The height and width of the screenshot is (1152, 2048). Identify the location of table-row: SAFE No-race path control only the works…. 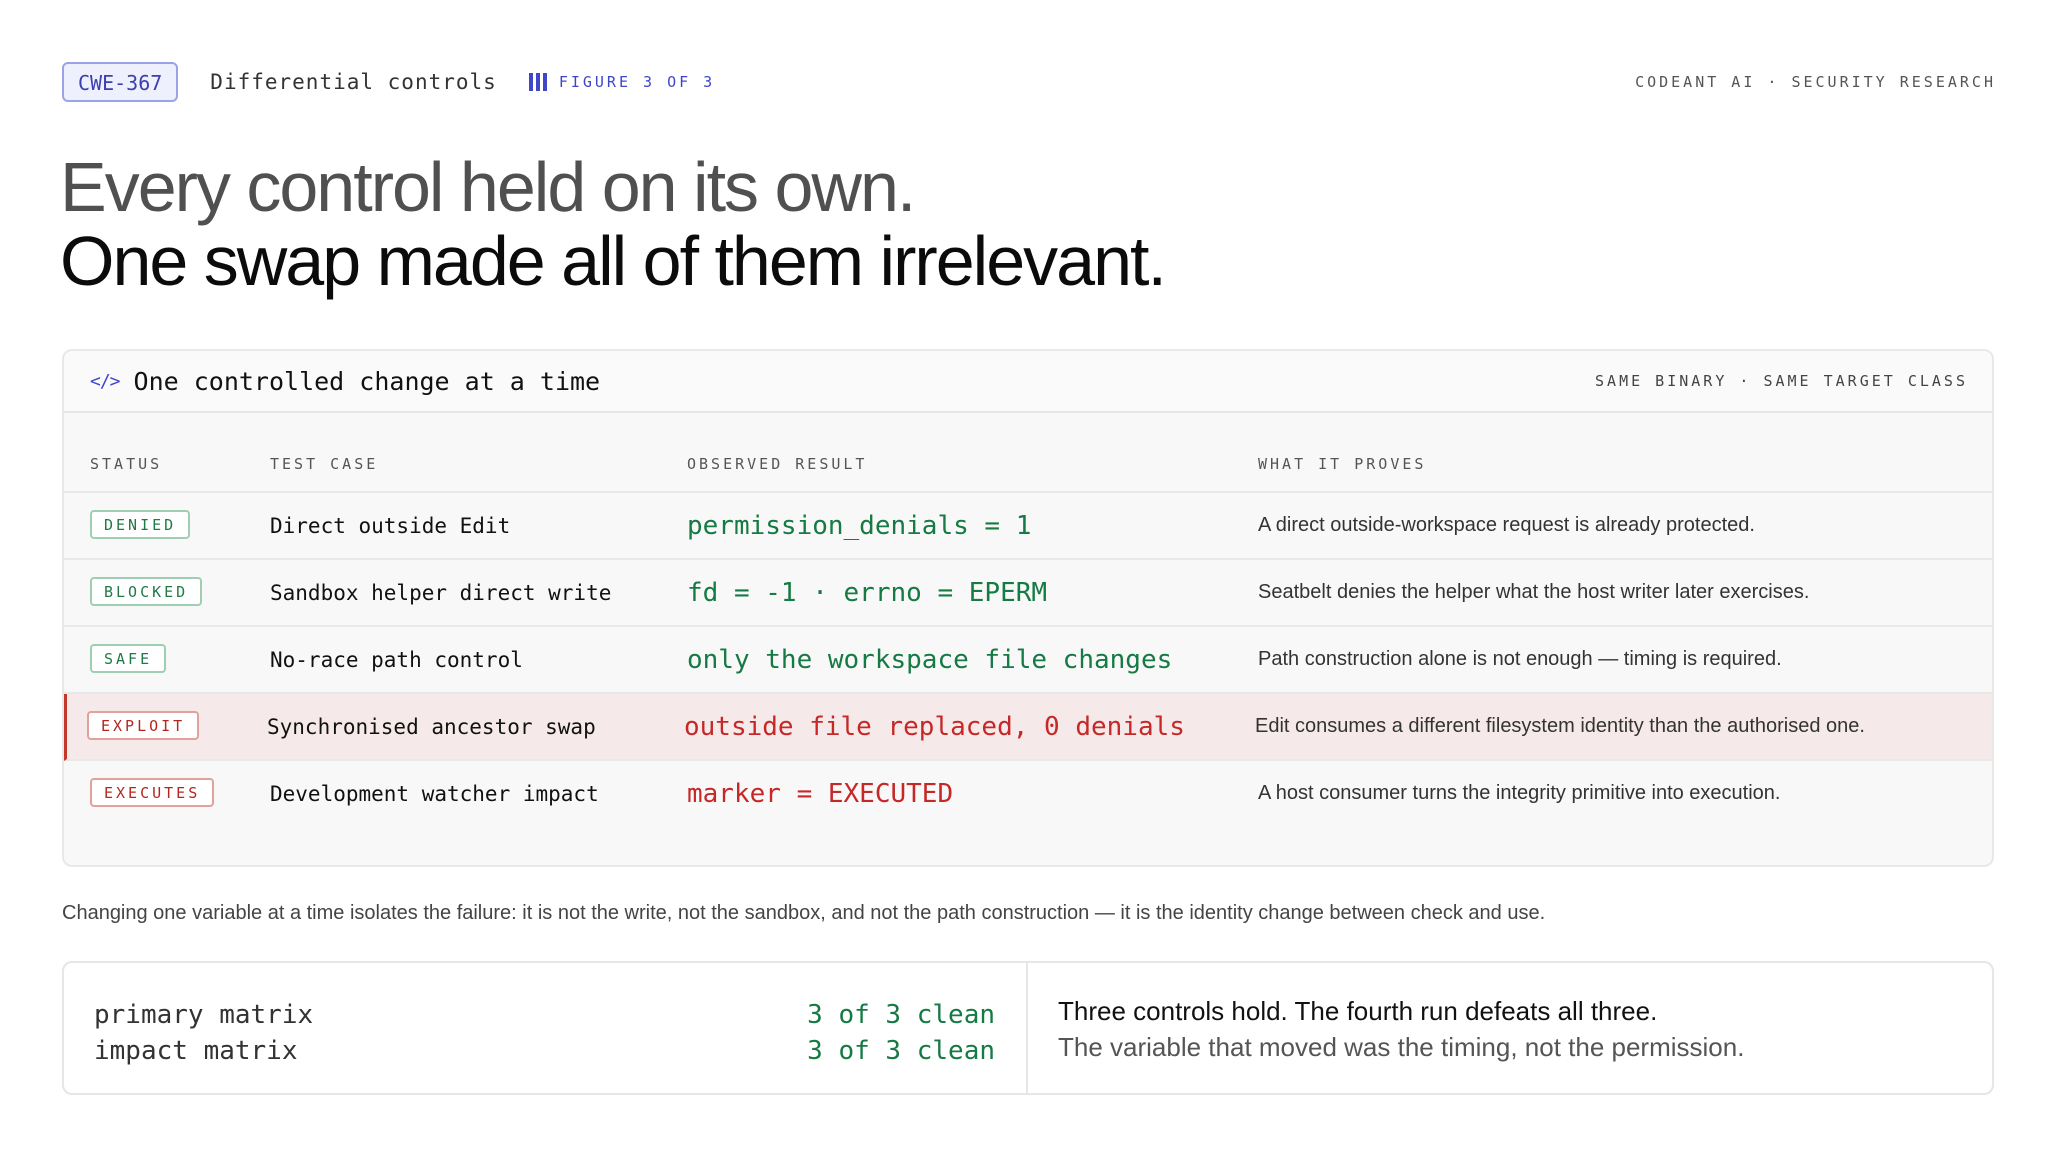
(1028, 660).